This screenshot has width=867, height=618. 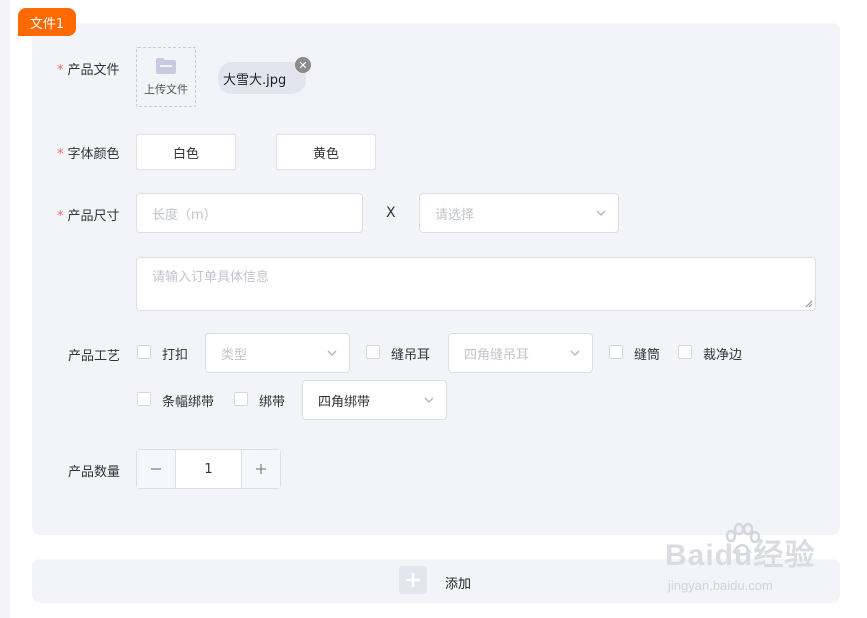 I want to click on product-size-label-text: 产品尺寸, so click(x=93, y=216).